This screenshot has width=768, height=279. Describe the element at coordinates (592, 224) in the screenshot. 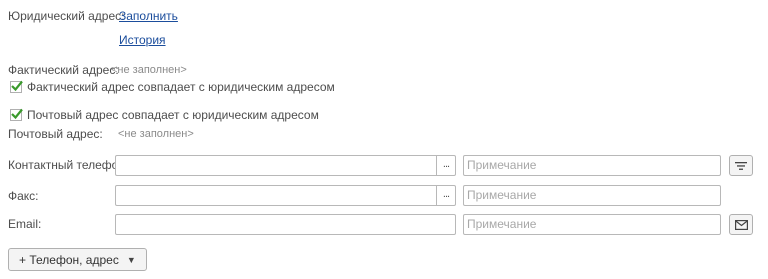

I see `email-note-input: Примечание` at that location.